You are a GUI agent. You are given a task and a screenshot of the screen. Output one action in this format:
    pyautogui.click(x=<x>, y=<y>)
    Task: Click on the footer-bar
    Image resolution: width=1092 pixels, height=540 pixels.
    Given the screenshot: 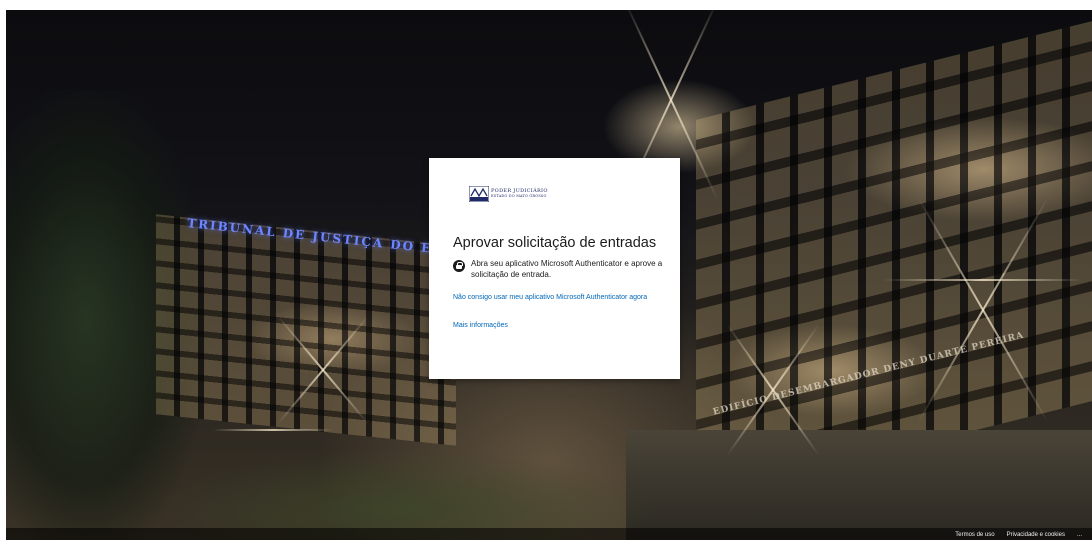 What is the action you would take?
    pyautogui.click(x=549, y=534)
    